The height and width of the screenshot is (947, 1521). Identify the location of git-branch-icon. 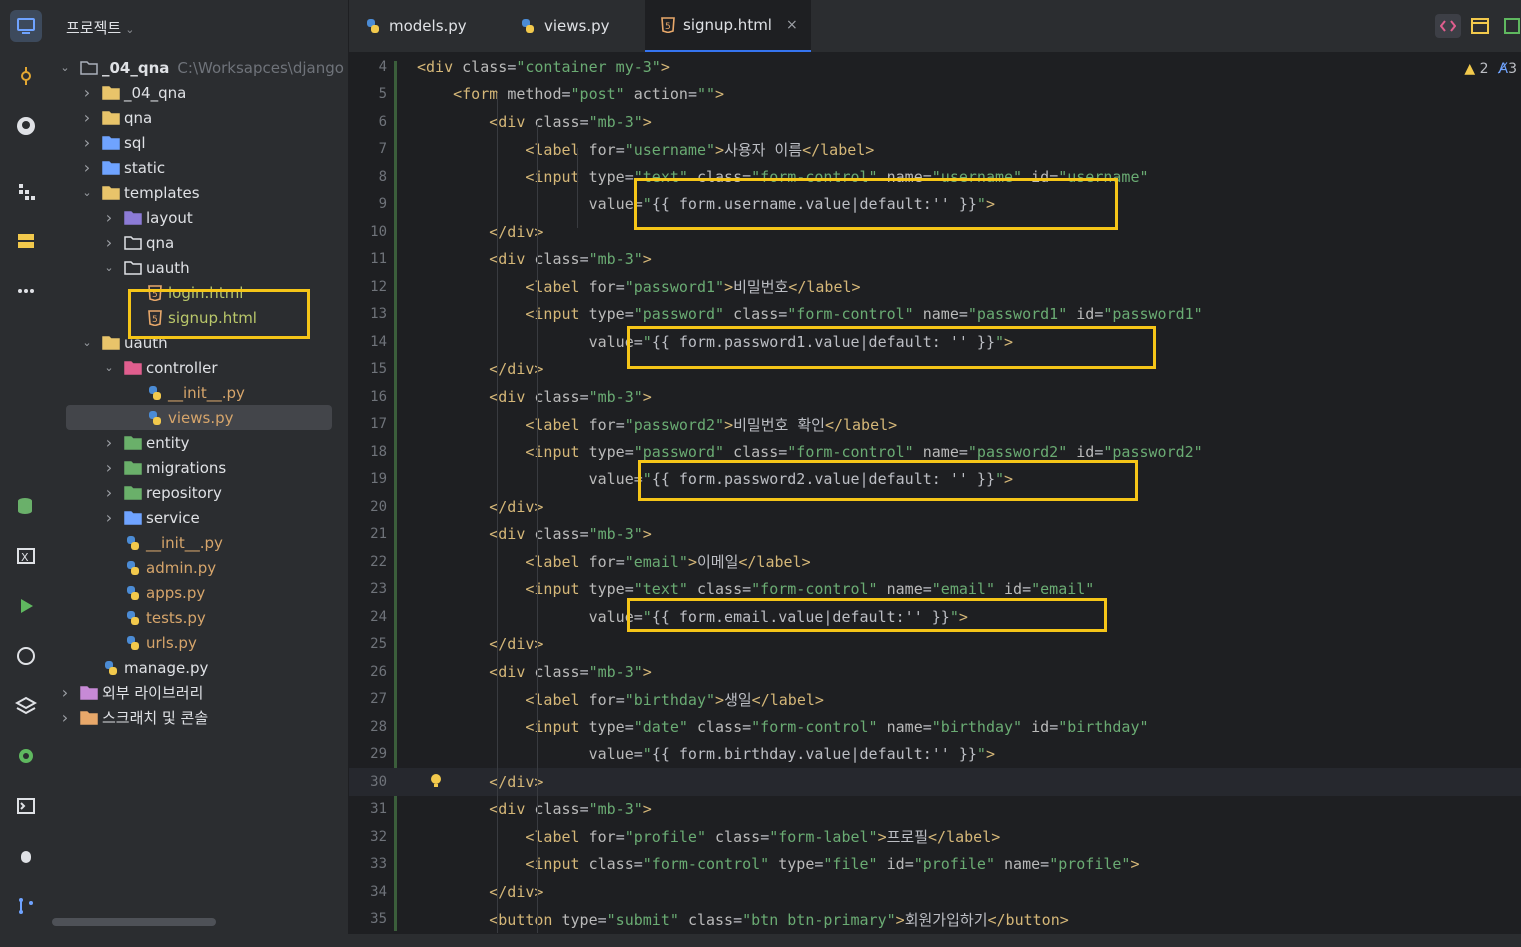
(26, 906).